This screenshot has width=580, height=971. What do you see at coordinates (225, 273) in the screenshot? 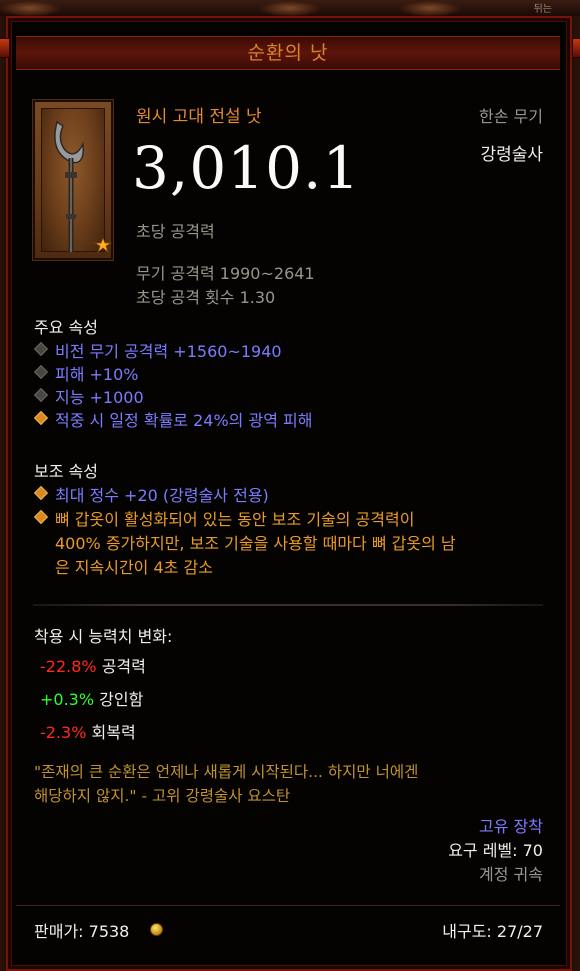
I see `weapon-damage: 무기 공격력 1990~2641` at bounding box center [225, 273].